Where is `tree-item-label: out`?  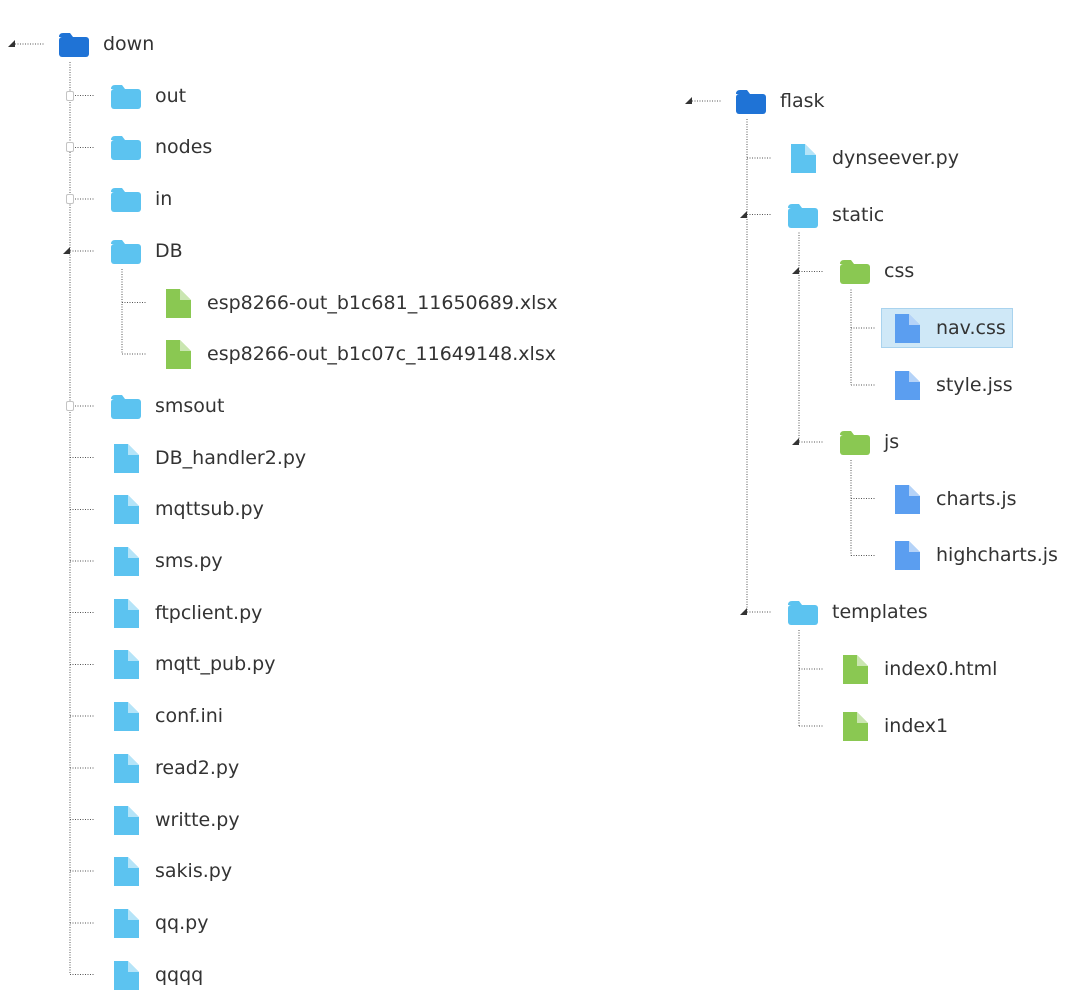
tree-item-label: out is located at coordinates (171, 95).